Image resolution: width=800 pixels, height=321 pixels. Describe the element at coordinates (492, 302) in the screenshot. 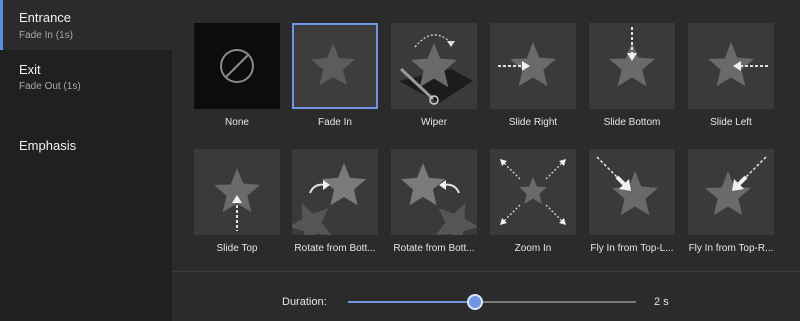

I see `duration-slider` at that location.